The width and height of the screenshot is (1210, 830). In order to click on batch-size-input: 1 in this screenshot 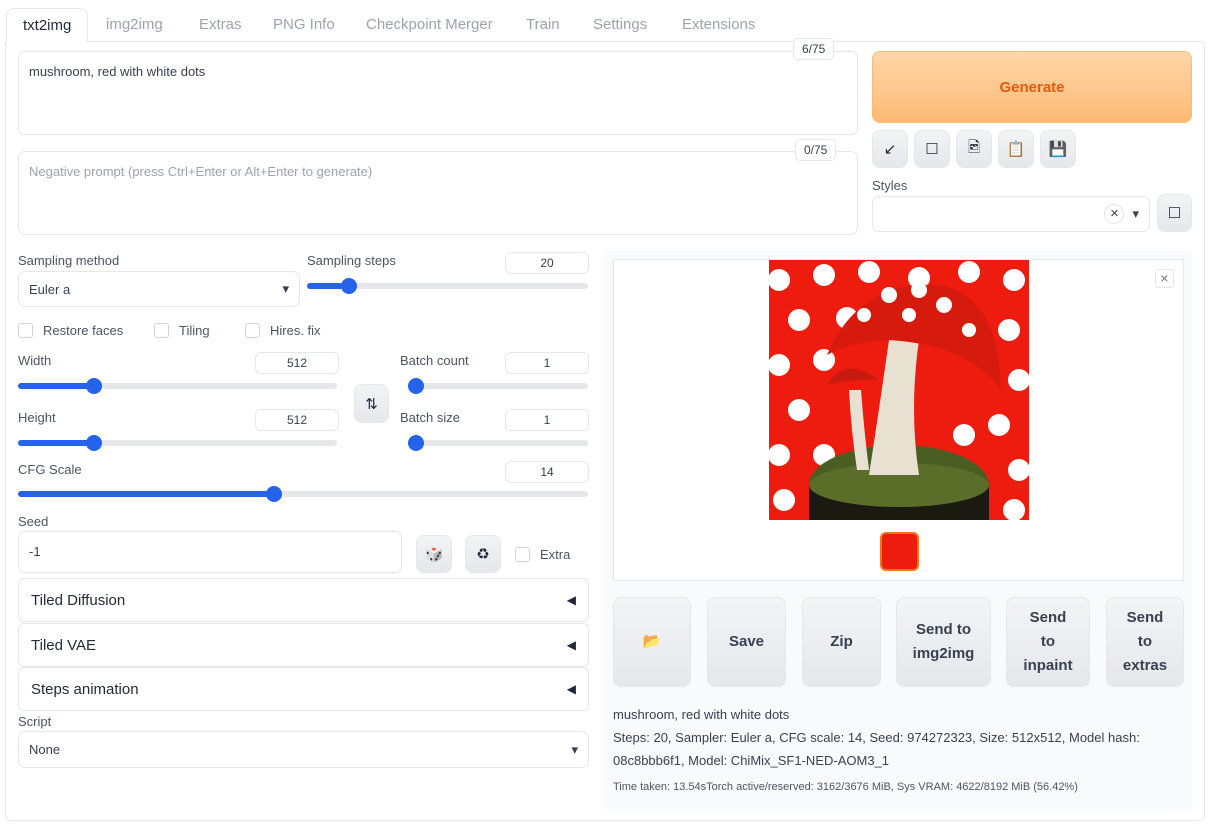, I will do `click(547, 420)`.